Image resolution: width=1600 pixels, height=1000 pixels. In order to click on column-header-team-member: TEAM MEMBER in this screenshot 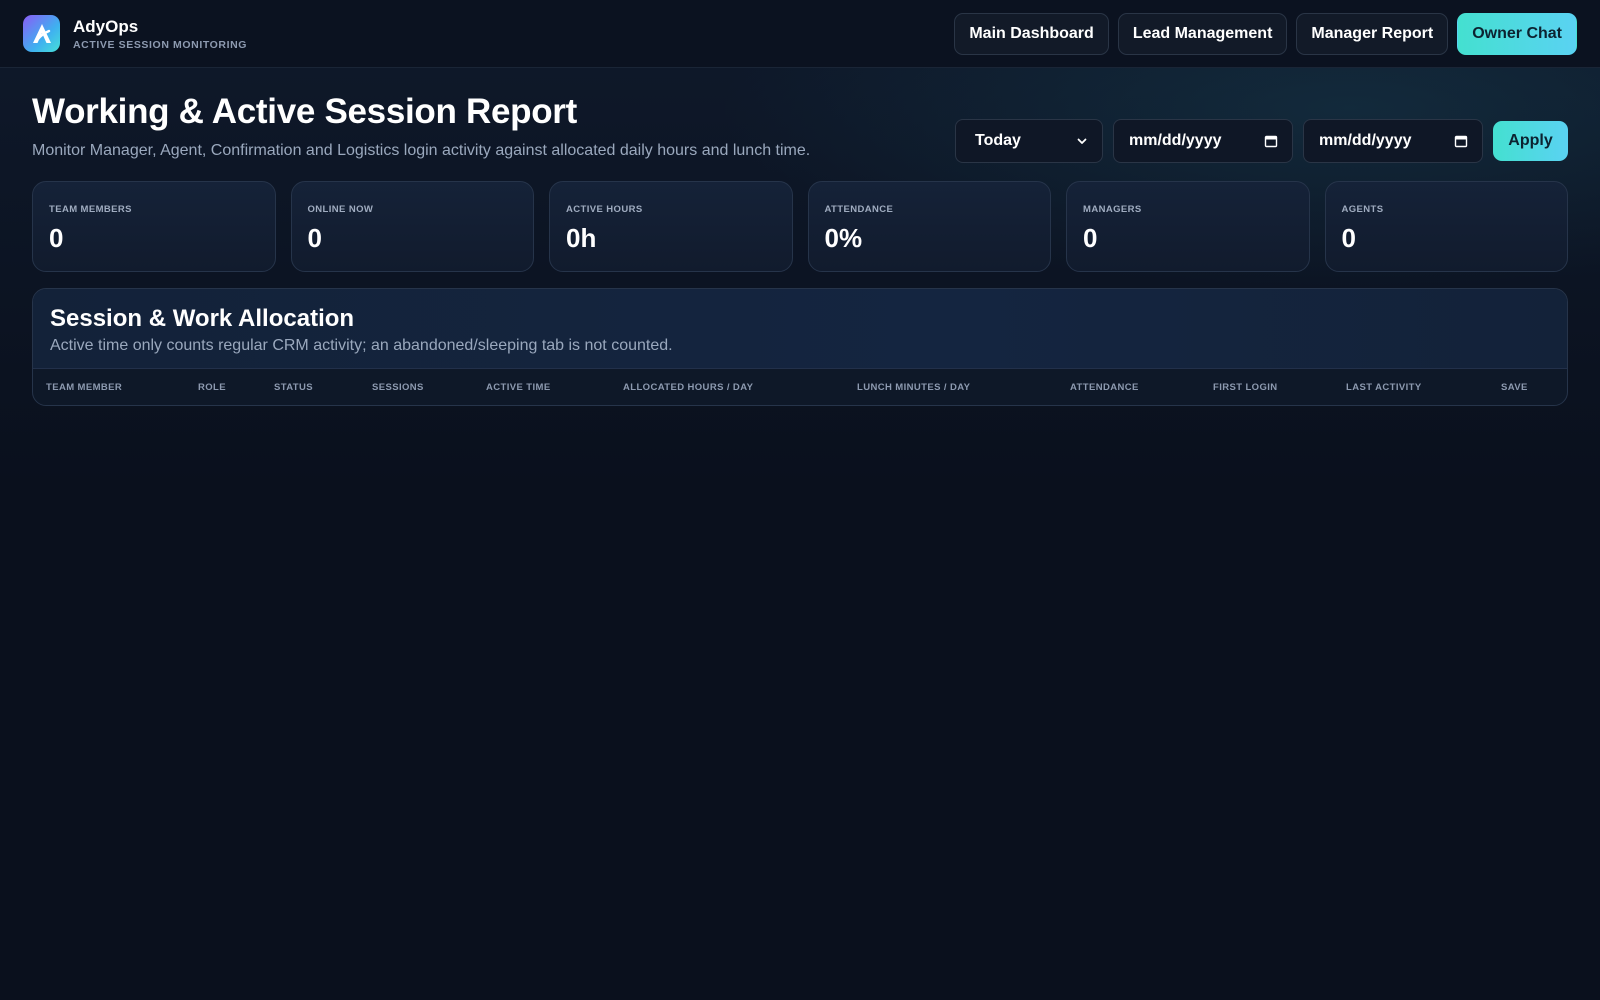, I will do `click(84, 387)`.